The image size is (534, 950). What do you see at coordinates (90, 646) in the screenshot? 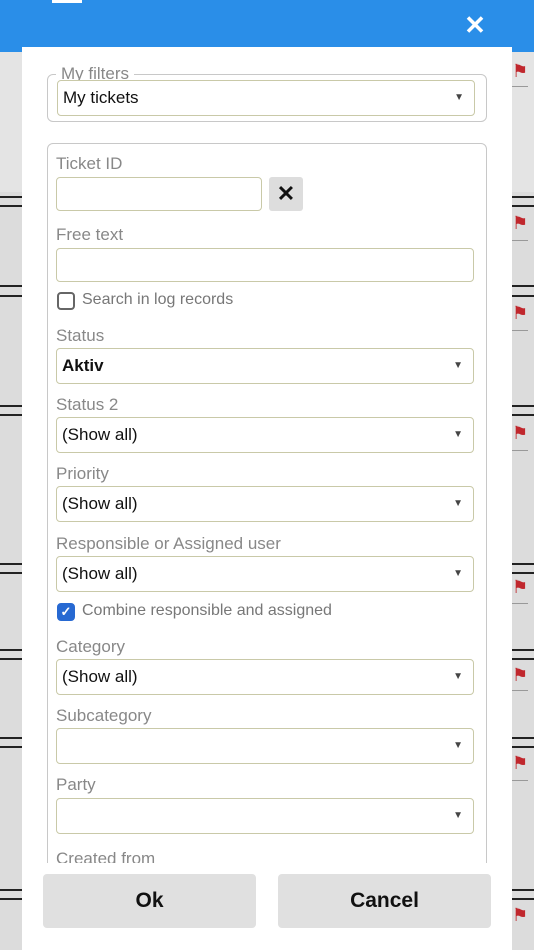
I see `category-label: Category` at bounding box center [90, 646].